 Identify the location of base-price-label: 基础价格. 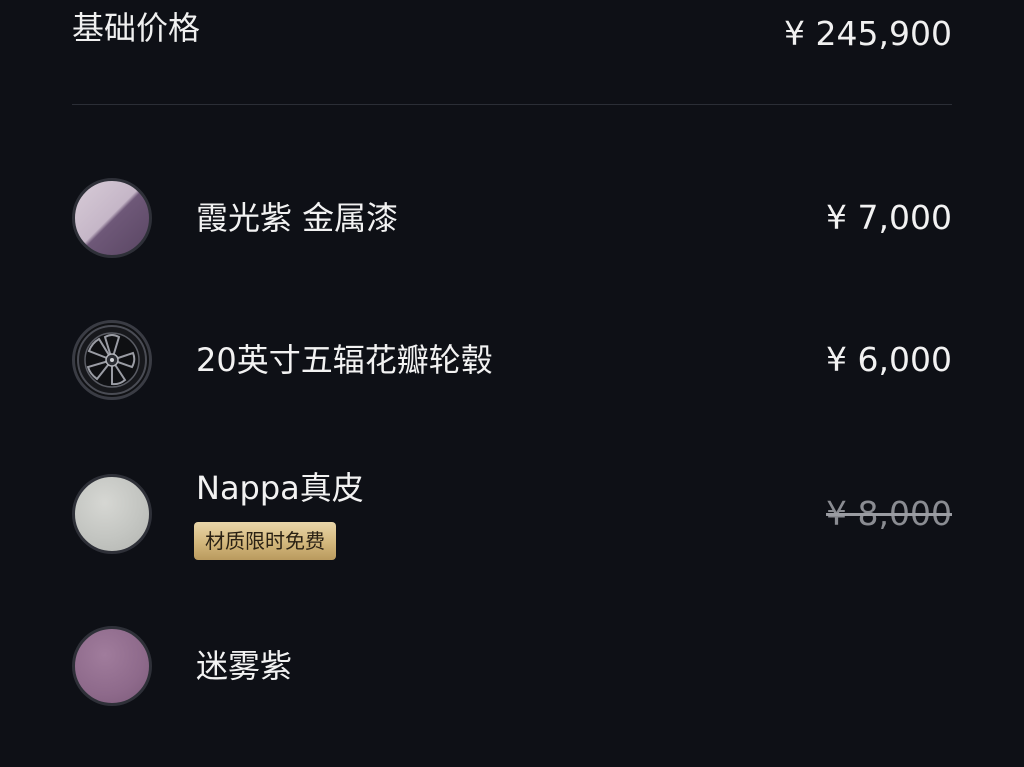
(136, 28).